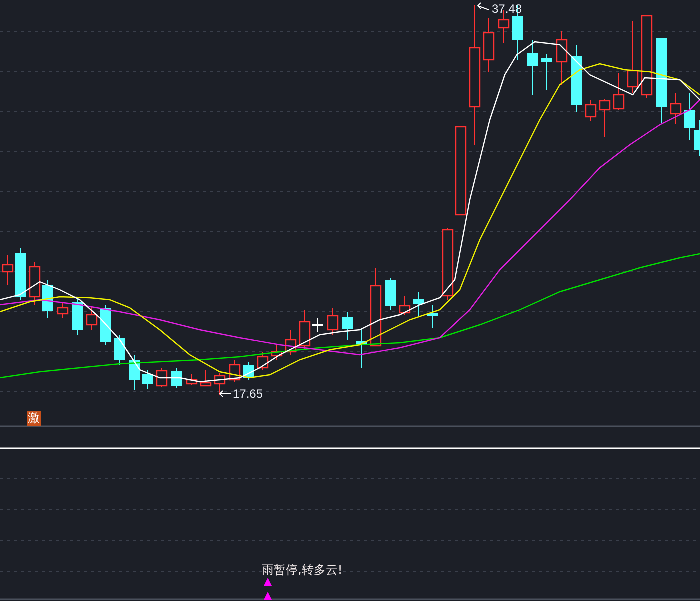 This screenshot has width=700, height=601. Describe the element at coordinates (302, 570) in the screenshot. I see `signal-text: 雨暂停,转多云!` at that location.